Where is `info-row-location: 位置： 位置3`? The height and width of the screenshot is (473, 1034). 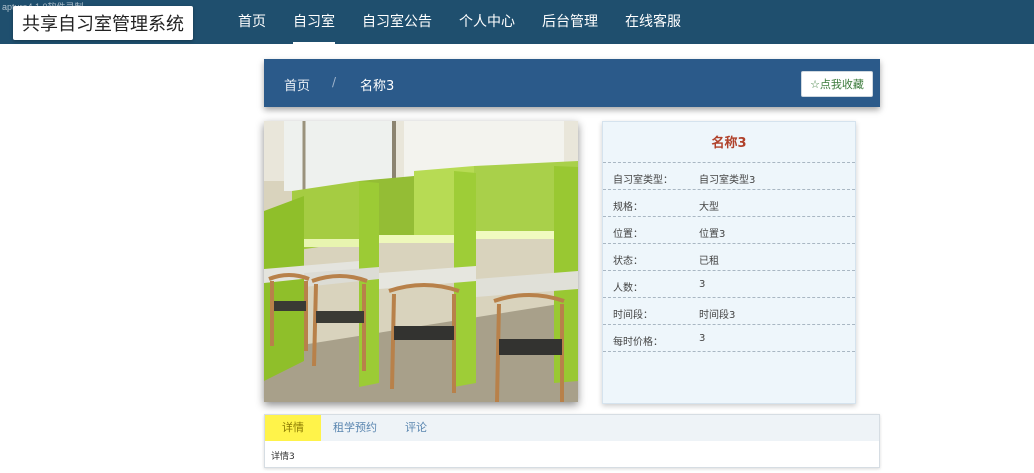
info-row-location: 位置： 位置3 is located at coordinates (729, 229).